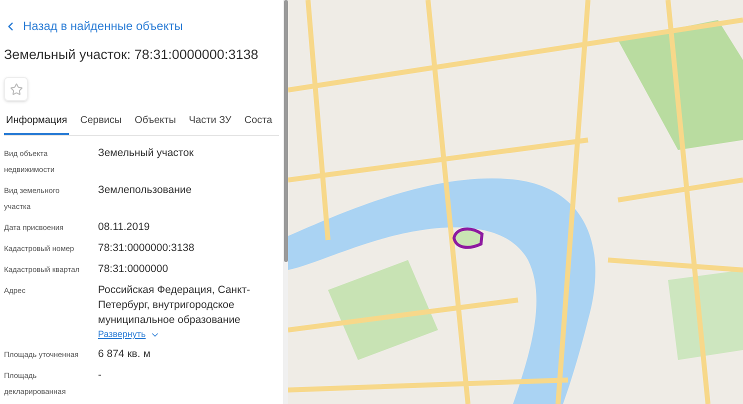 The image size is (743, 404). I want to click on field-value: Землепользование, so click(145, 190).